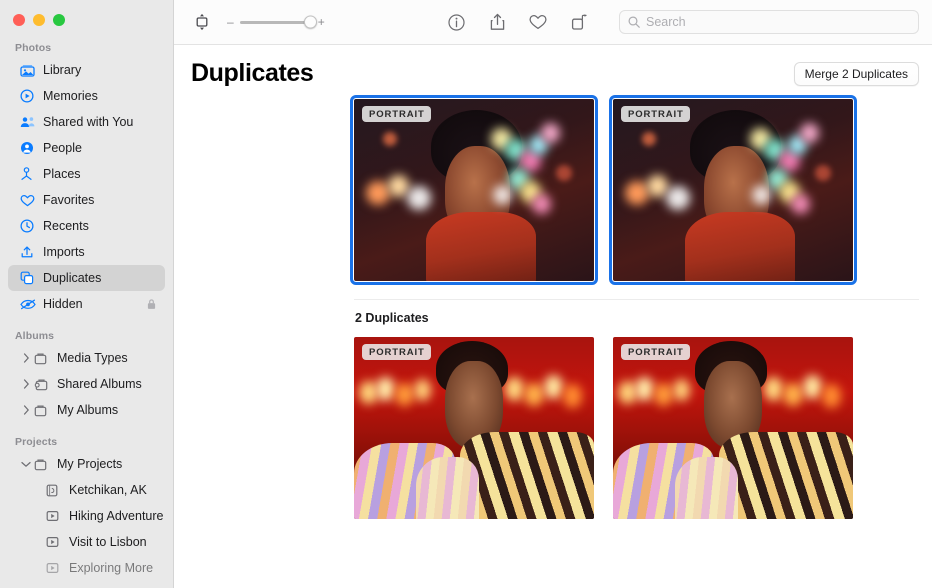 The height and width of the screenshot is (588, 932). What do you see at coordinates (86, 304) in the screenshot?
I see `sidebar-item-hidden: Hidden` at bounding box center [86, 304].